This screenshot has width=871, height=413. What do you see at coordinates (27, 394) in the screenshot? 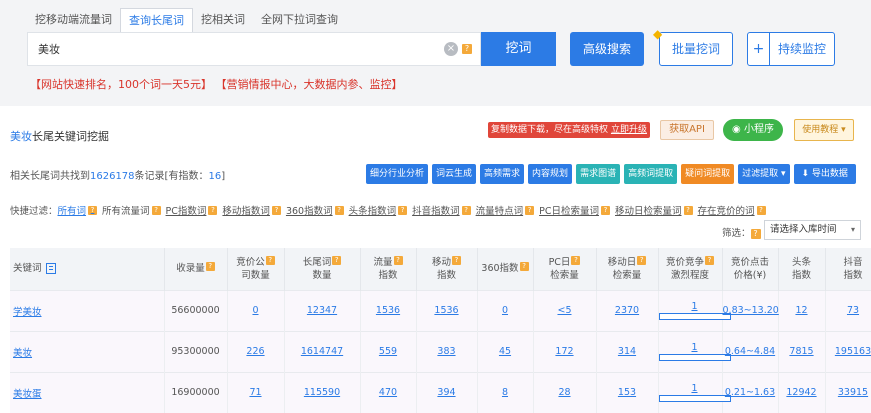
I see `keyword-link: 美妆蛋` at bounding box center [27, 394].